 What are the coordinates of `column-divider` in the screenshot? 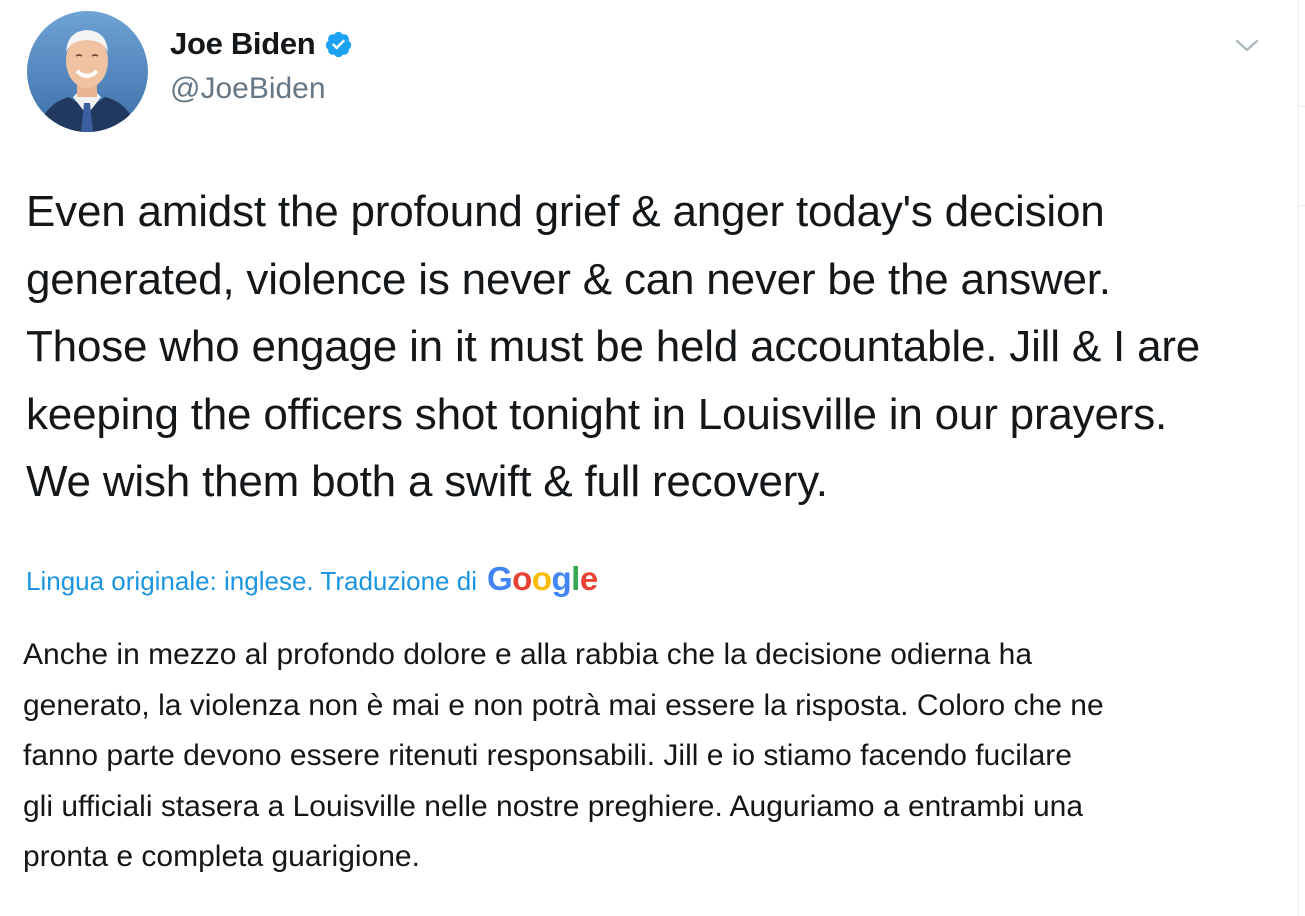 It's located at (1298, 458).